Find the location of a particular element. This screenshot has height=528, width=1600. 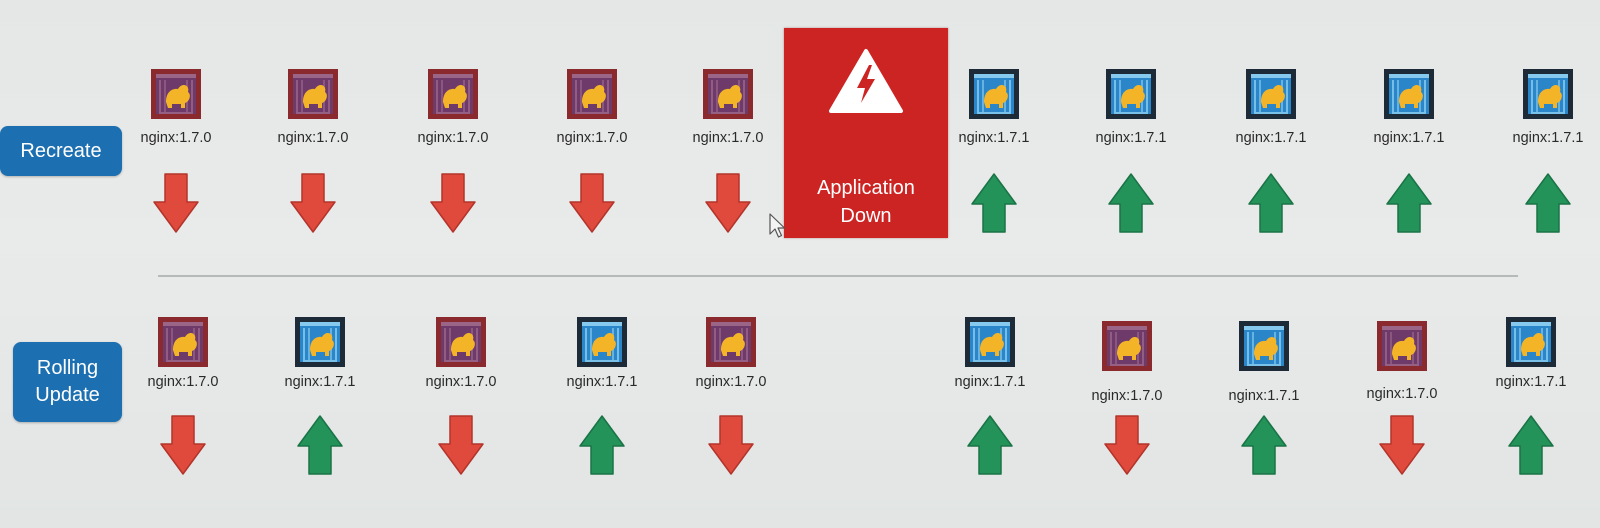

application-down-box: Application Down is located at coordinates (866, 133).